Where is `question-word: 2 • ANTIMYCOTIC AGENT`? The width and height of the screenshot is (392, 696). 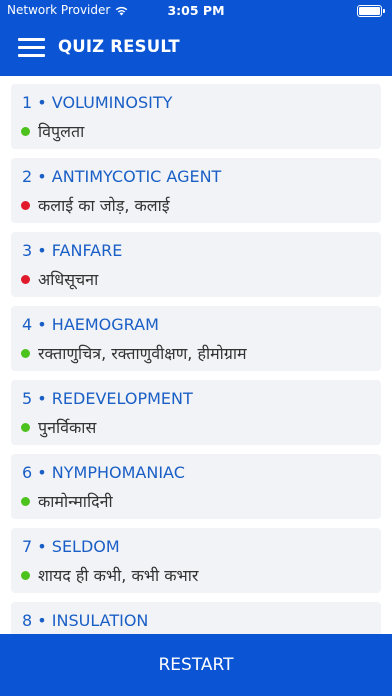
question-word: 2 • ANTIMYCOTIC AGENT is located at coordinates (122, 176).